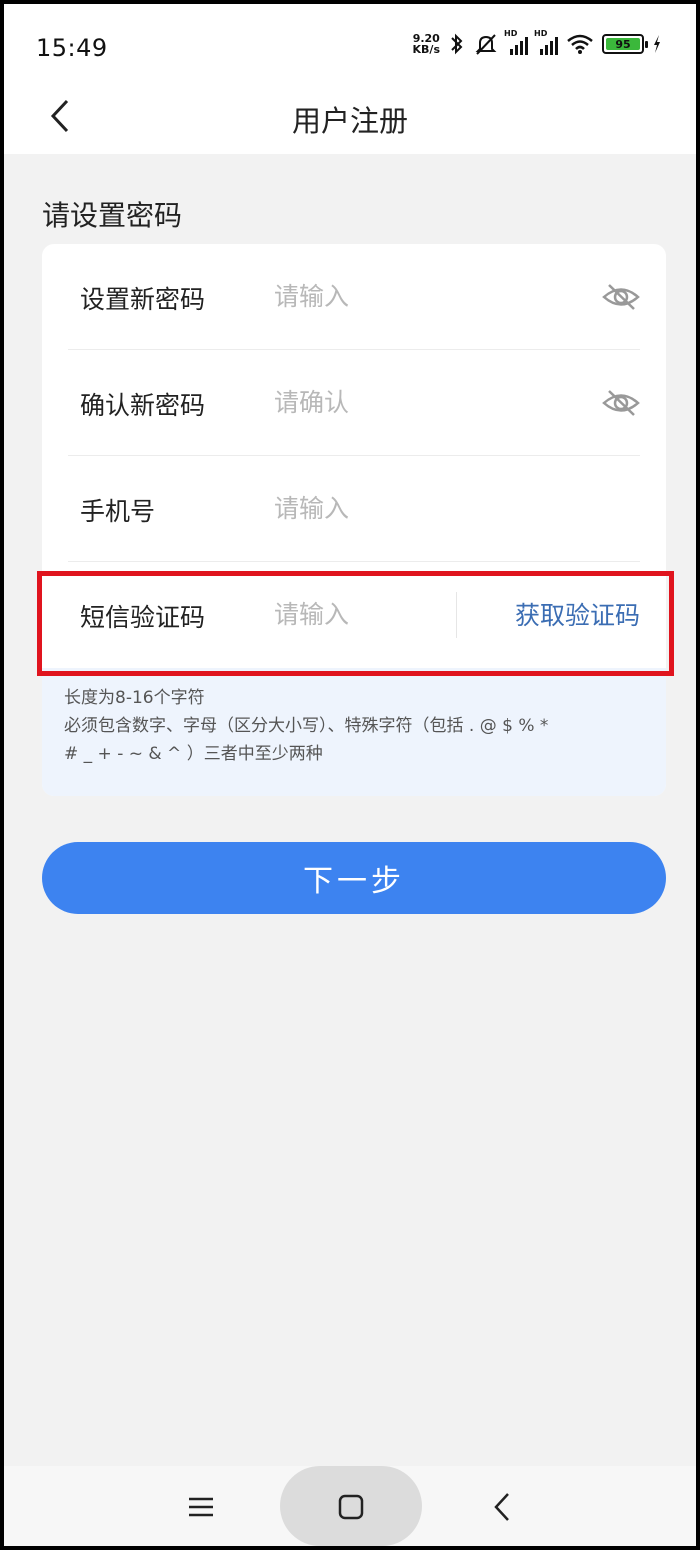  What do you see at coordinates (143, 405) in the screenshot?
I see `confirm-password-label: 确认新密码` at bounding box center [143, 405].